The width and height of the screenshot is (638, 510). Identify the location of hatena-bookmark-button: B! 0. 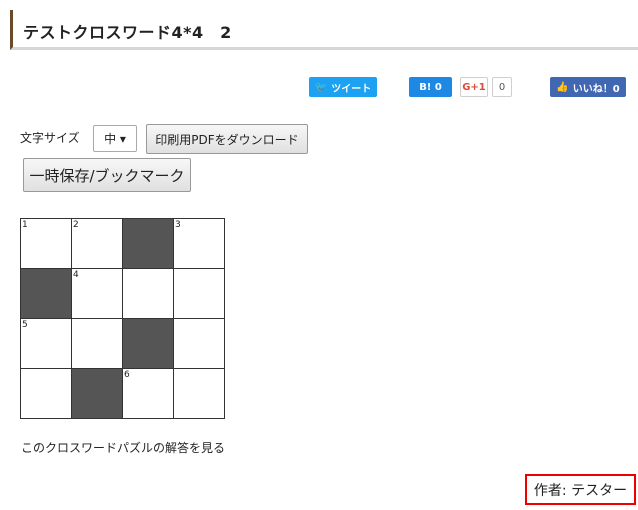
(430, 87).